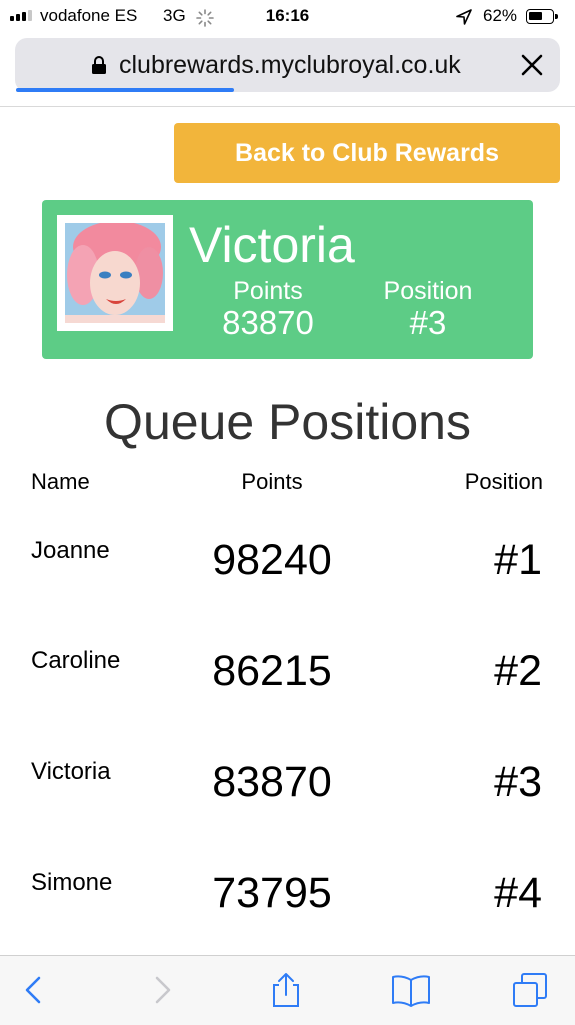  I want to click on row-position: #4, so click(518, 893).